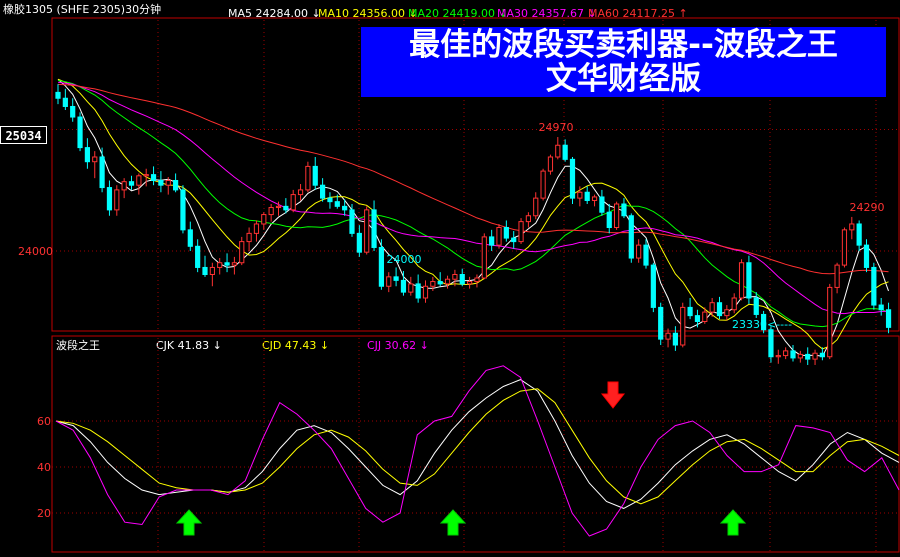  Describe the element at coordinates (867, 207) in the screenshot. I see `price-annotation: 24290` at that location.